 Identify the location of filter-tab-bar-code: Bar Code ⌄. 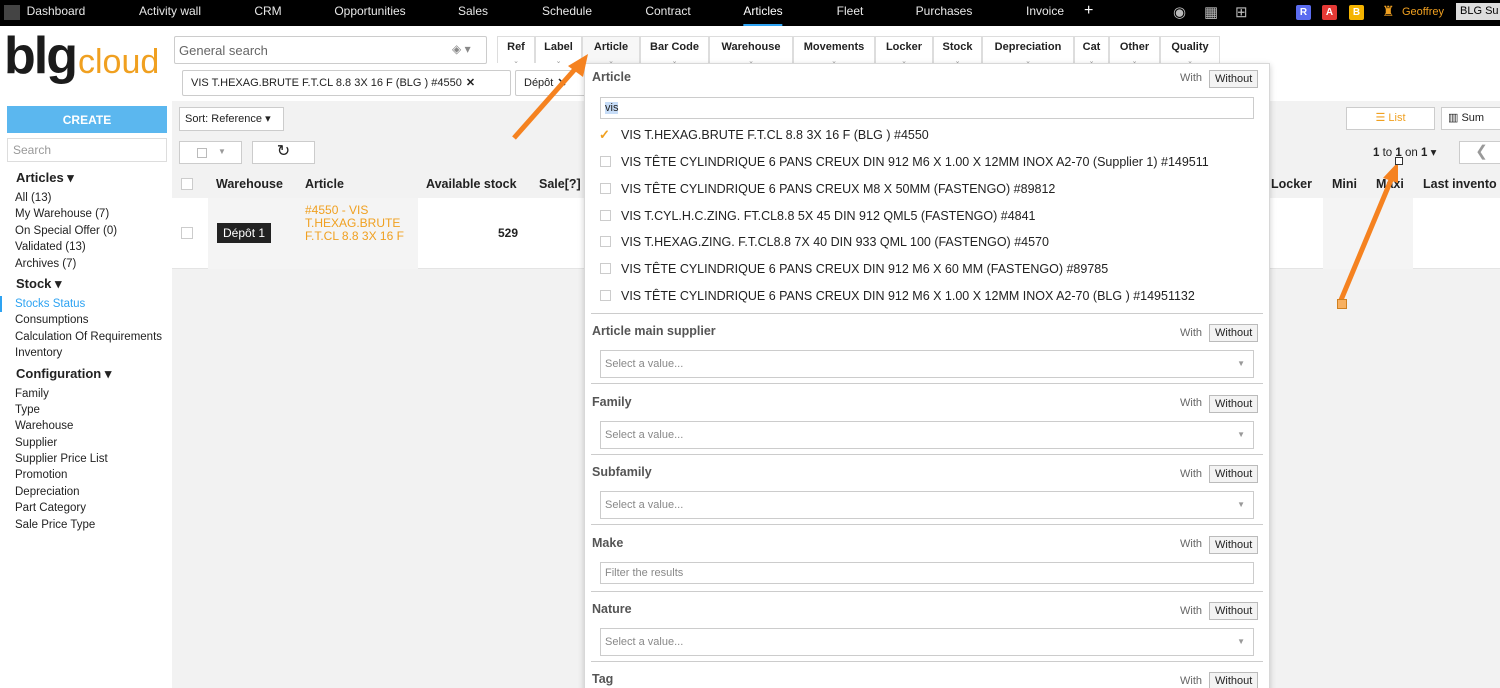
(674, 50).